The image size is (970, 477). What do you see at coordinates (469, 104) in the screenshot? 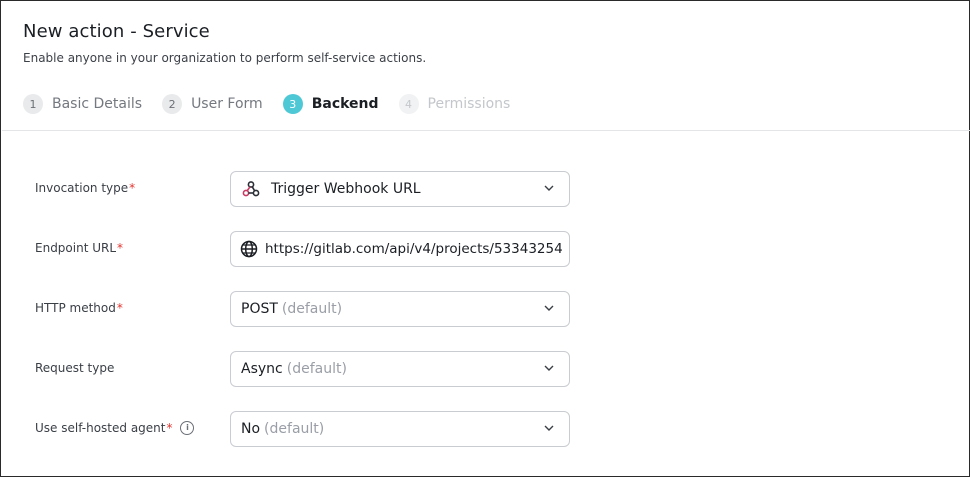
I see `step-label: Permissions` at bounding box center [469, 104].